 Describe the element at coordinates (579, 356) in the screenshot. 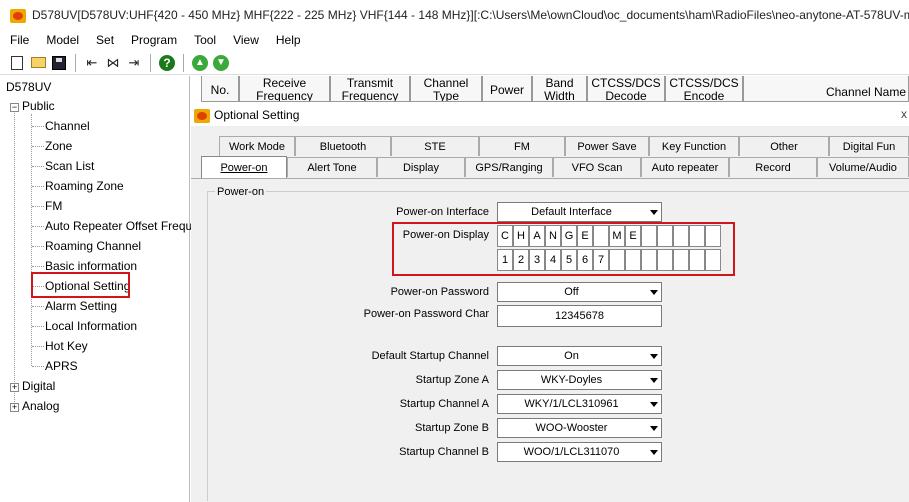

I see `default-startup-channel-select: On` at that location.